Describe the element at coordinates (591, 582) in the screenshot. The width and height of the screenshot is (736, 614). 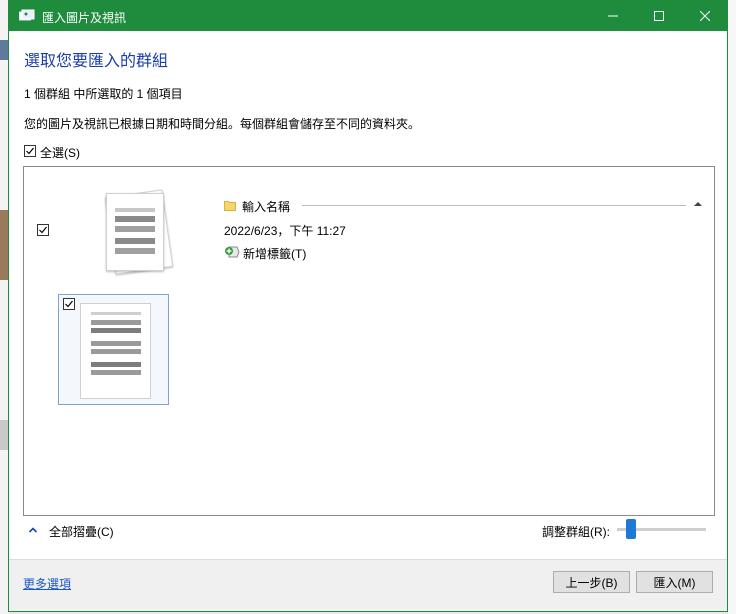
I see `back-button: 上一步(B)` at that location.